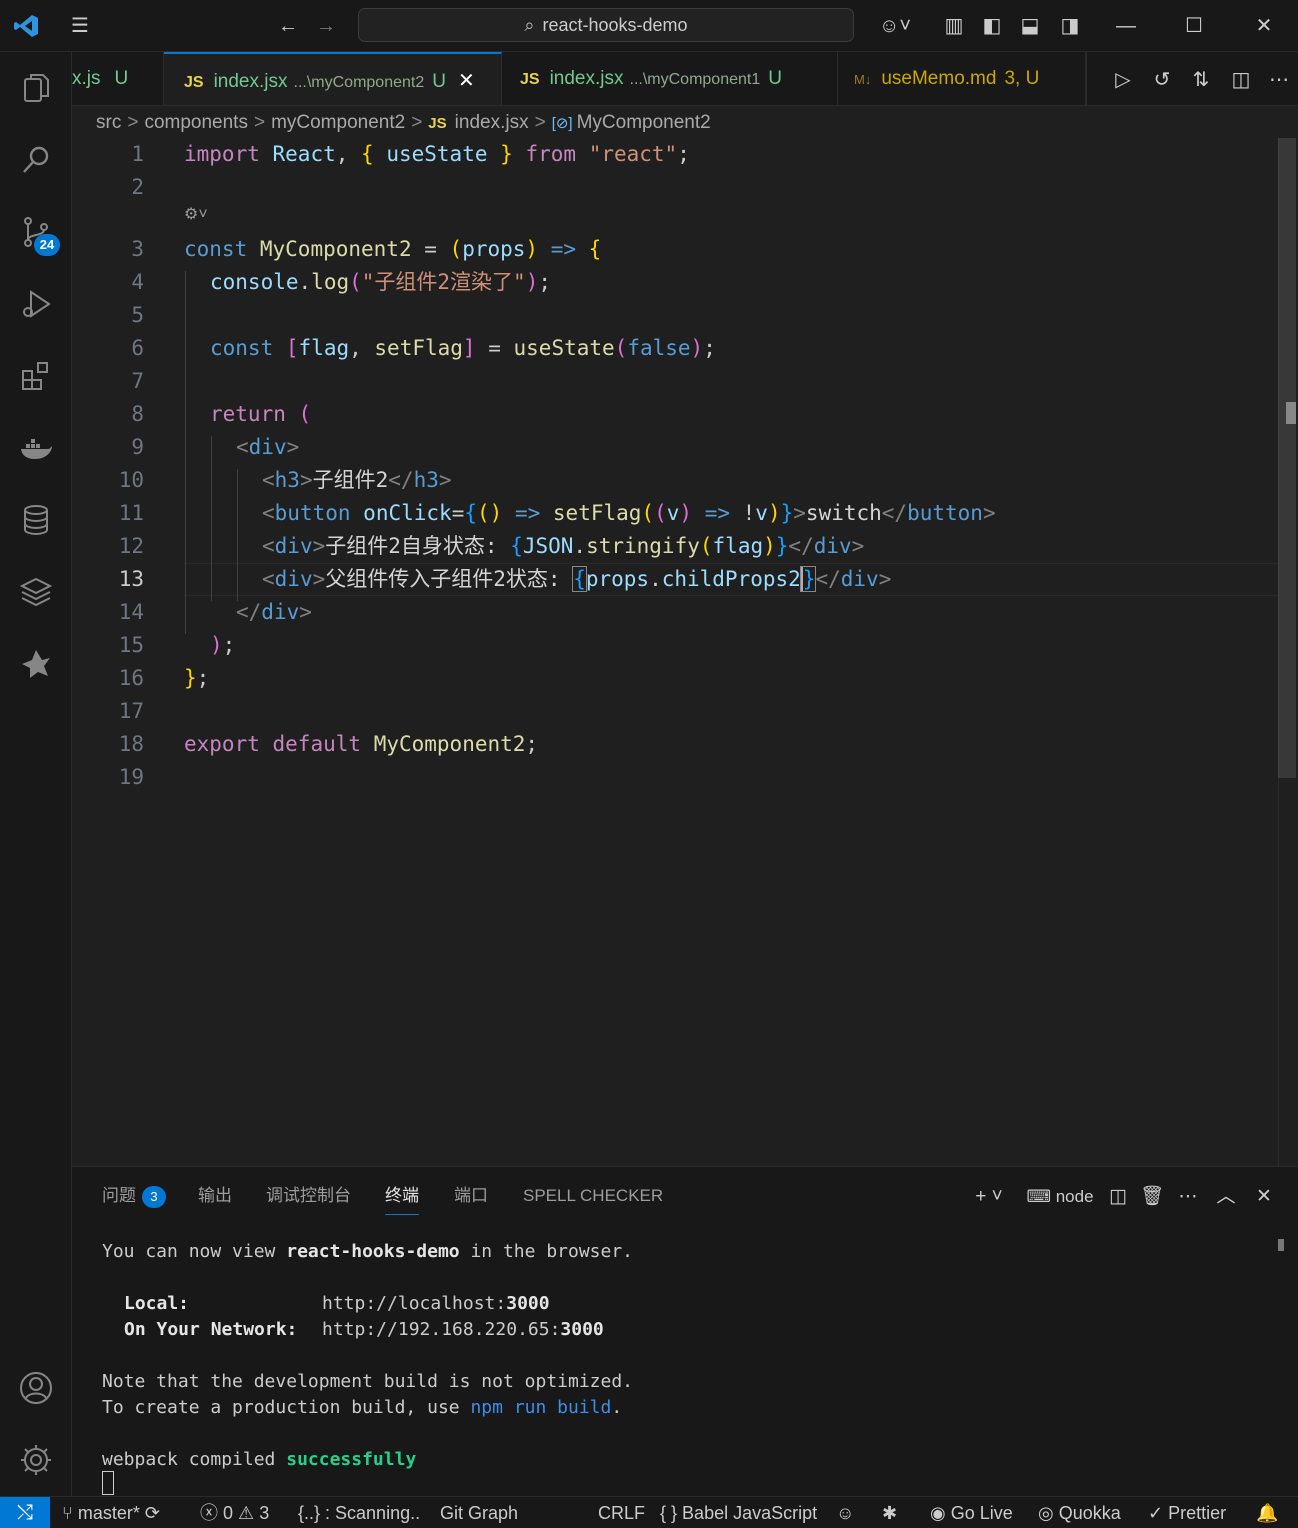  I want to click on run-code-icon: ▷, so click(1123, 80).